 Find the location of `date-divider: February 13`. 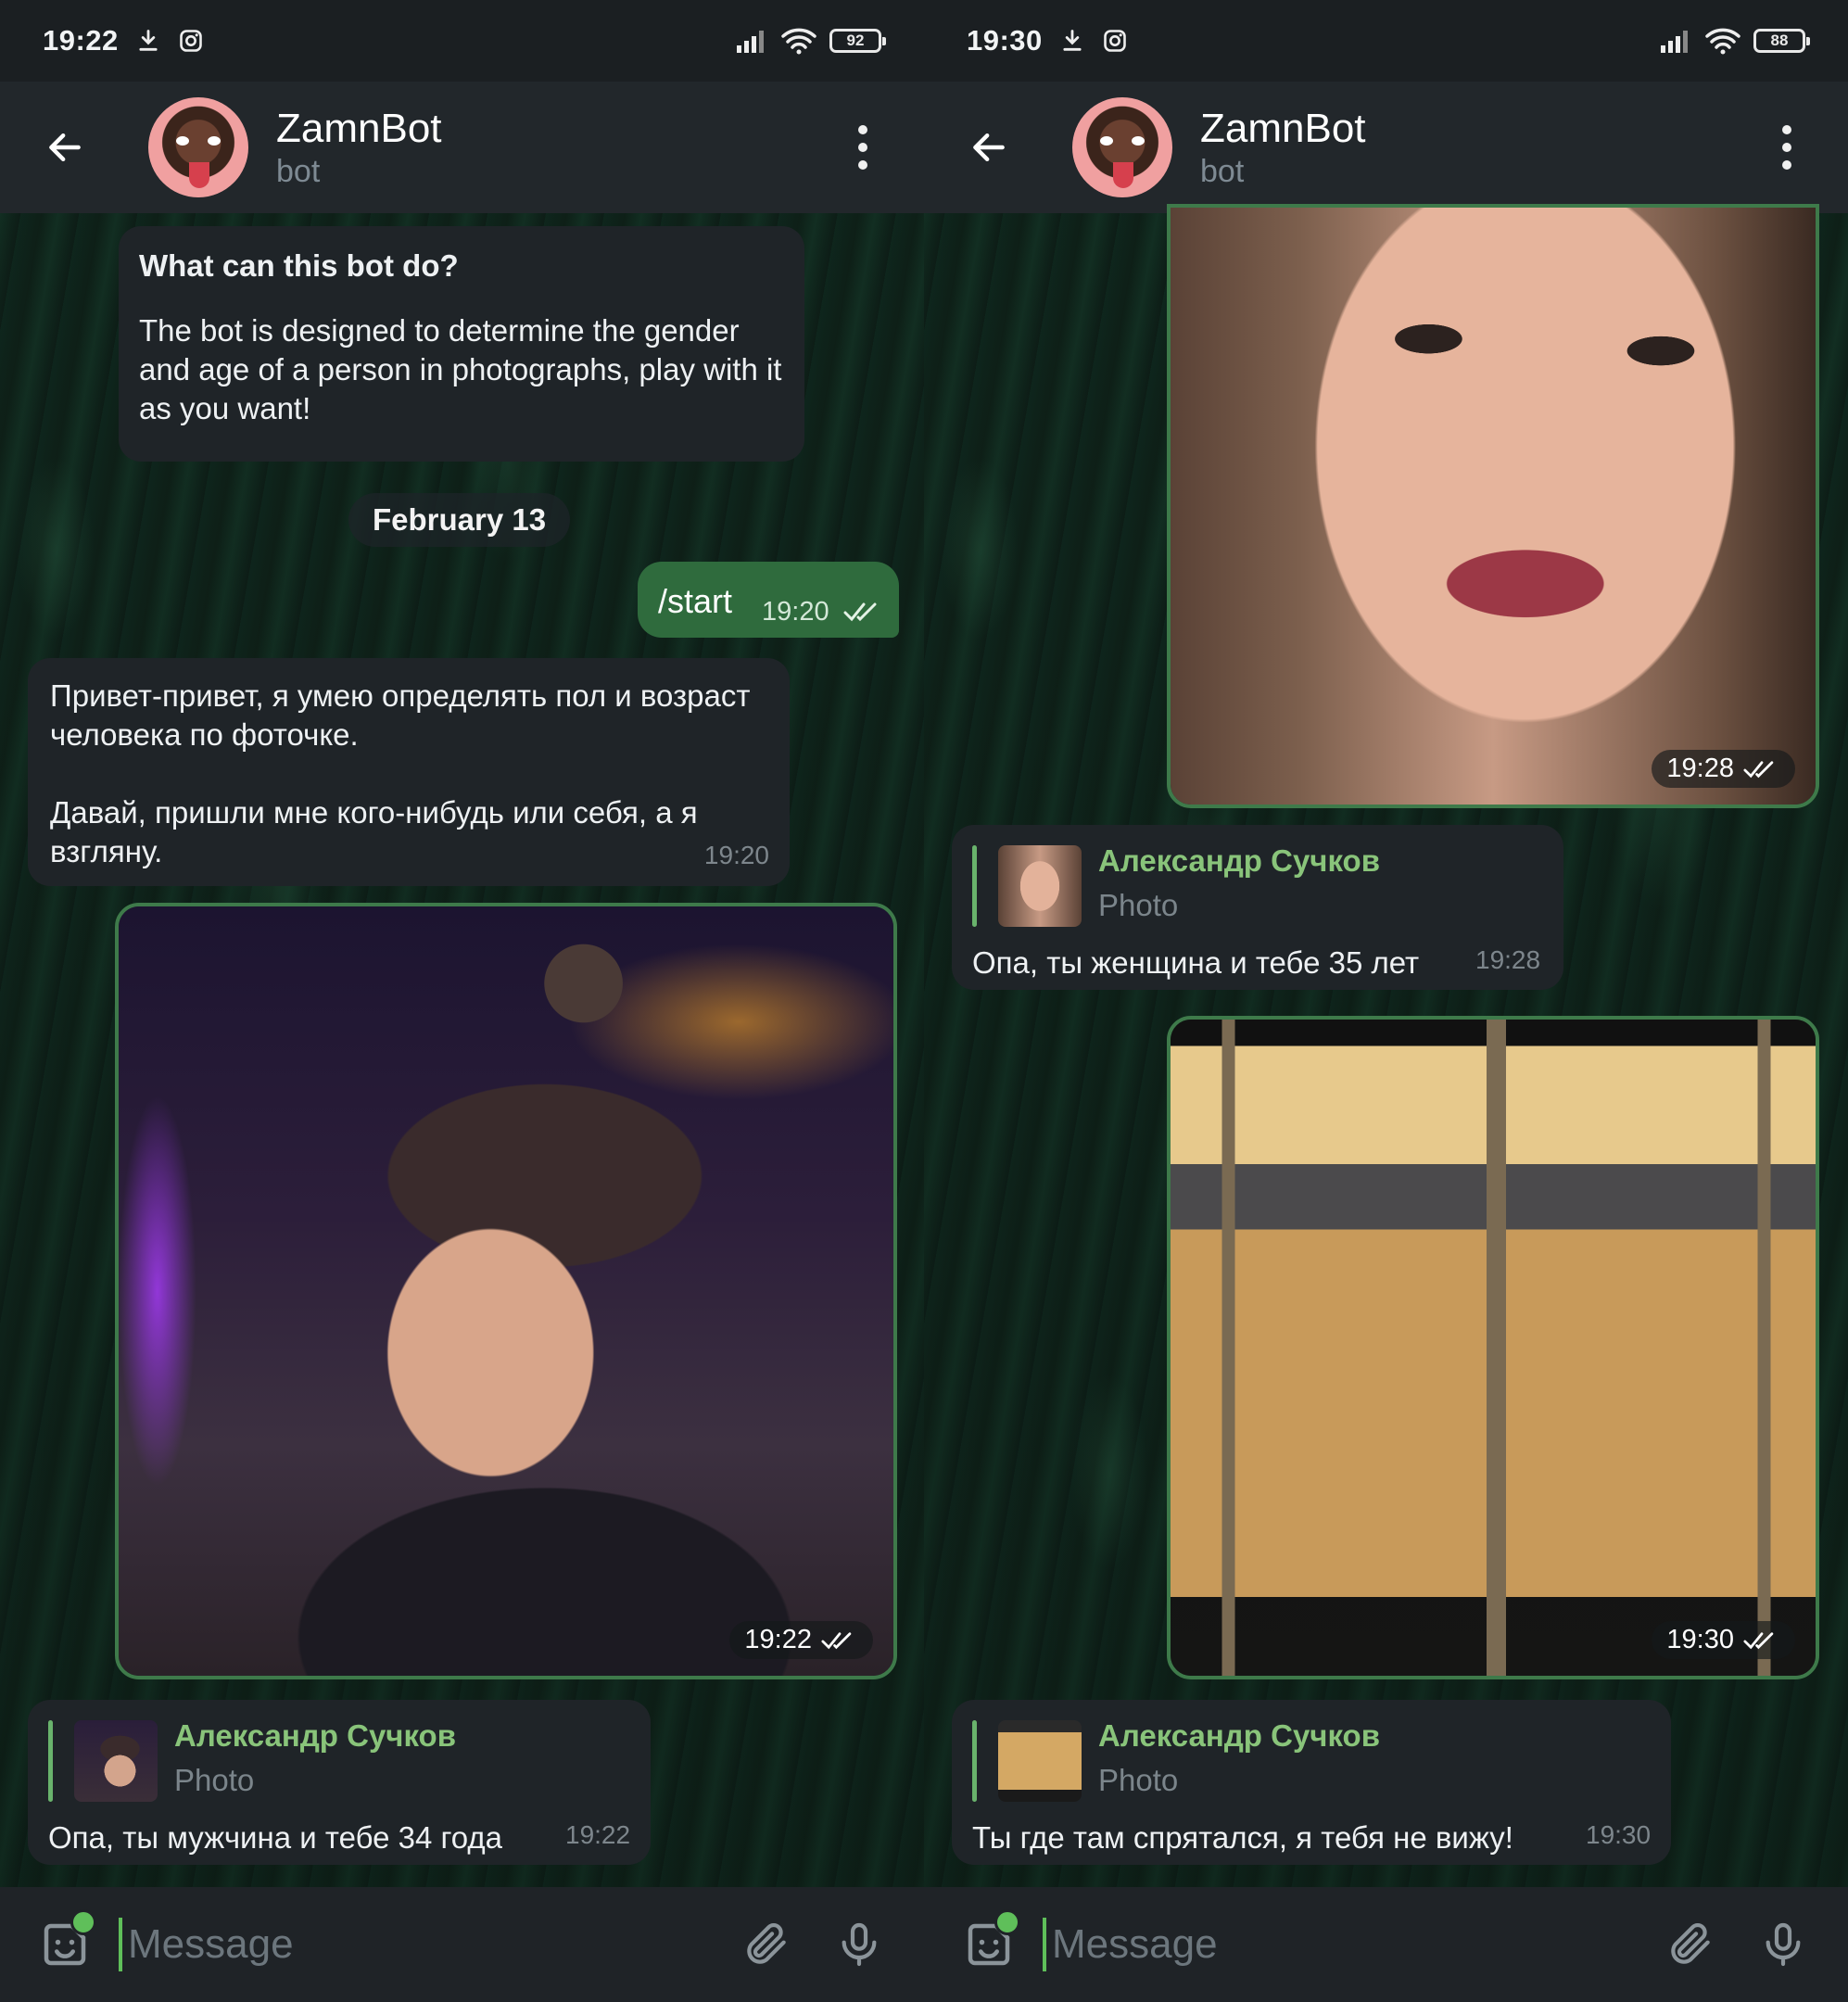

date-divider: February 13 is located at coordinates (459, 520).